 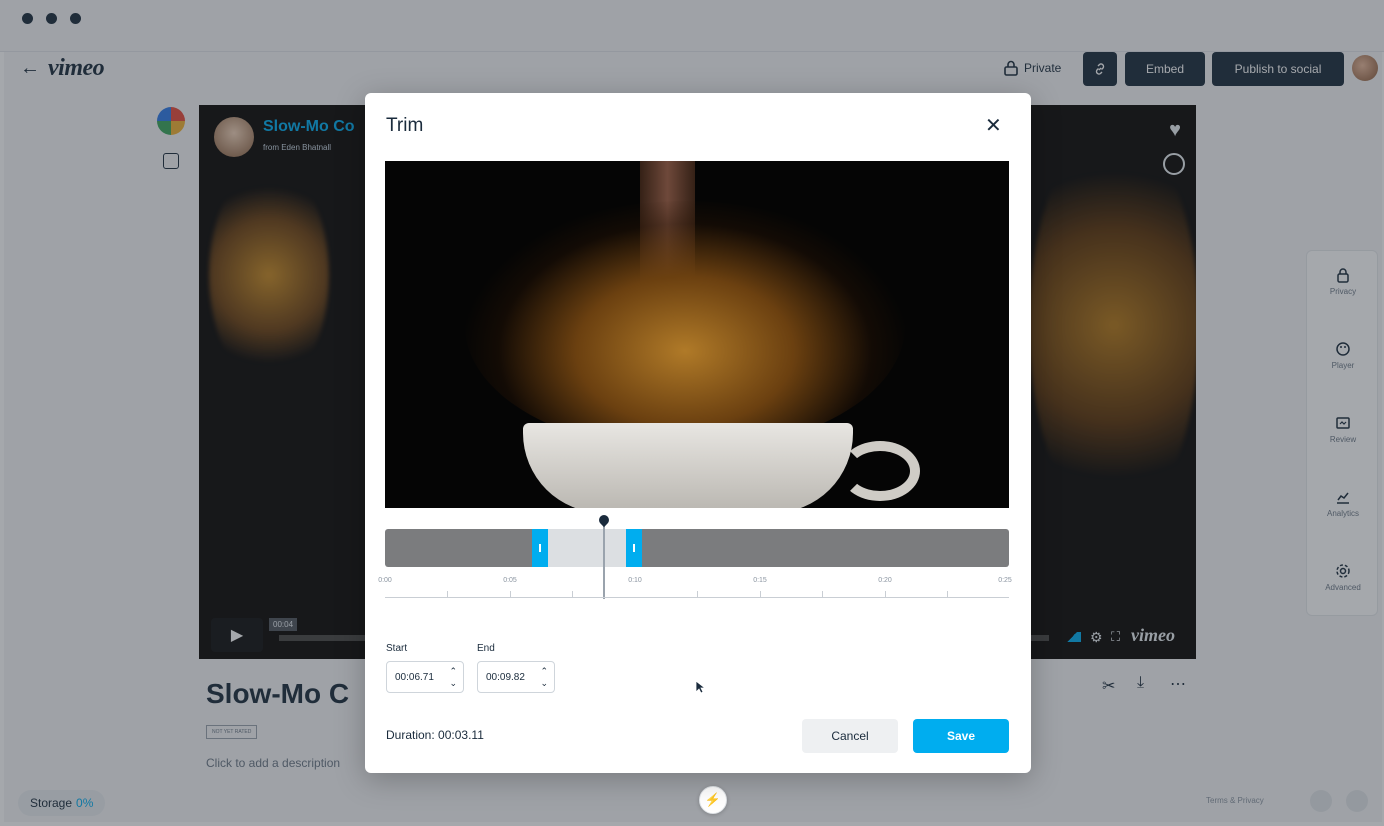 What do you see at coordinates (713, 800) in the screenshot?
I see `lightning-badge-icon: ⚡` at bounding box center [713, 800].